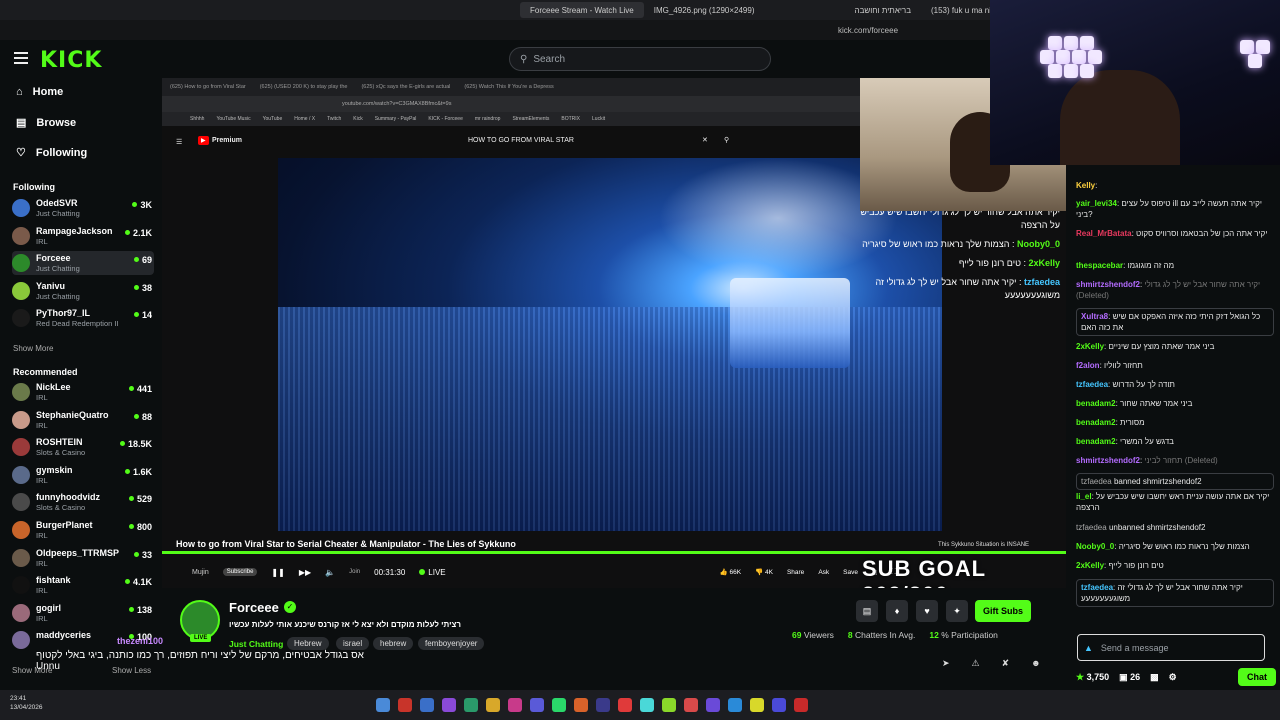 This screenshot has width=1280, height=720. I want to click on chat-username: Nooby0_0, so click(1095, 546).